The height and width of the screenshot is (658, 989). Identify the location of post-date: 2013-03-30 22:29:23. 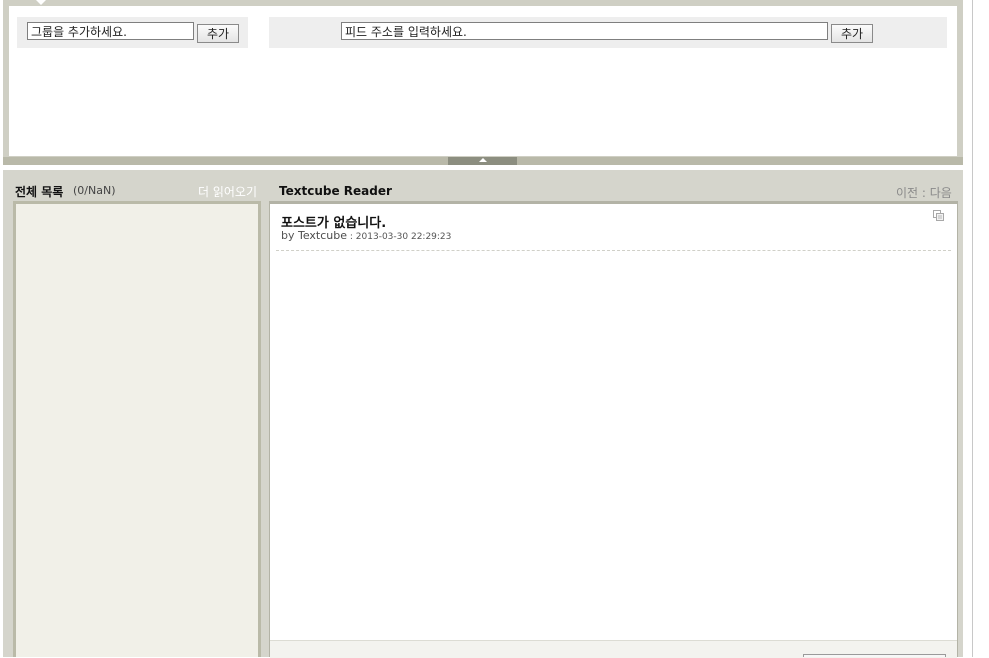
(403, 237).